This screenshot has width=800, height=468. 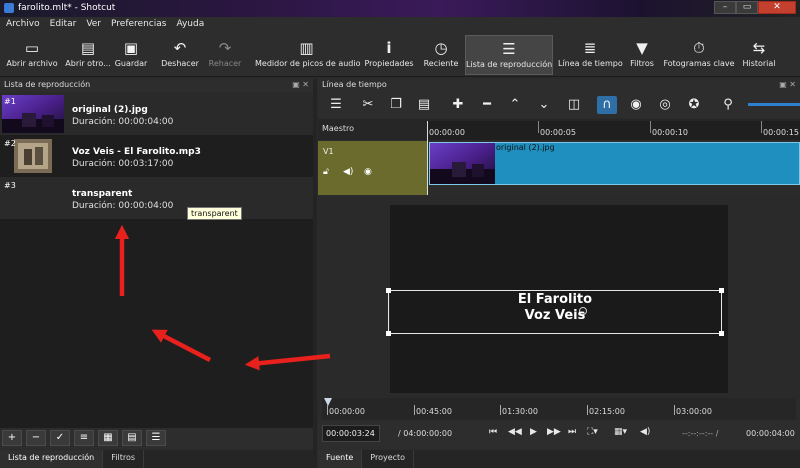 I want to click on copy-icon: ❐, so click(x=396, y=105).